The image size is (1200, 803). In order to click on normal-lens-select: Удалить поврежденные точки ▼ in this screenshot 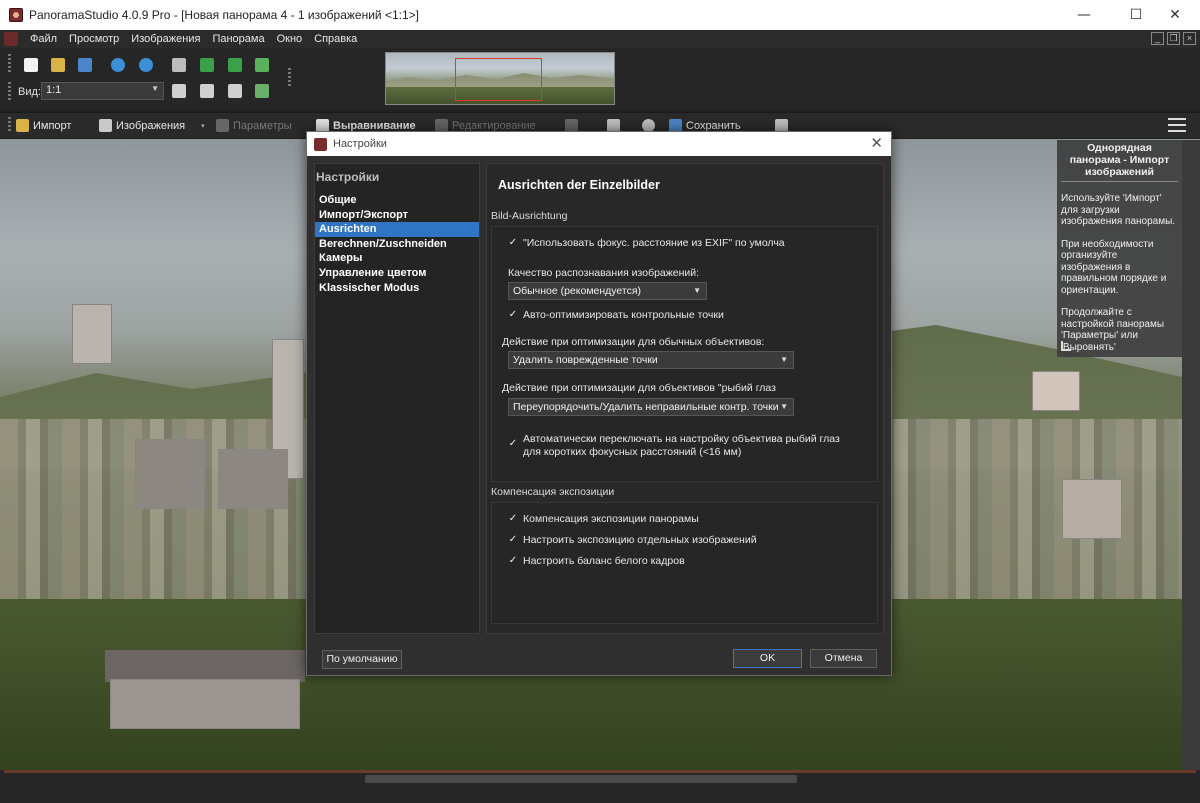, I will do `click(651, 360)`.